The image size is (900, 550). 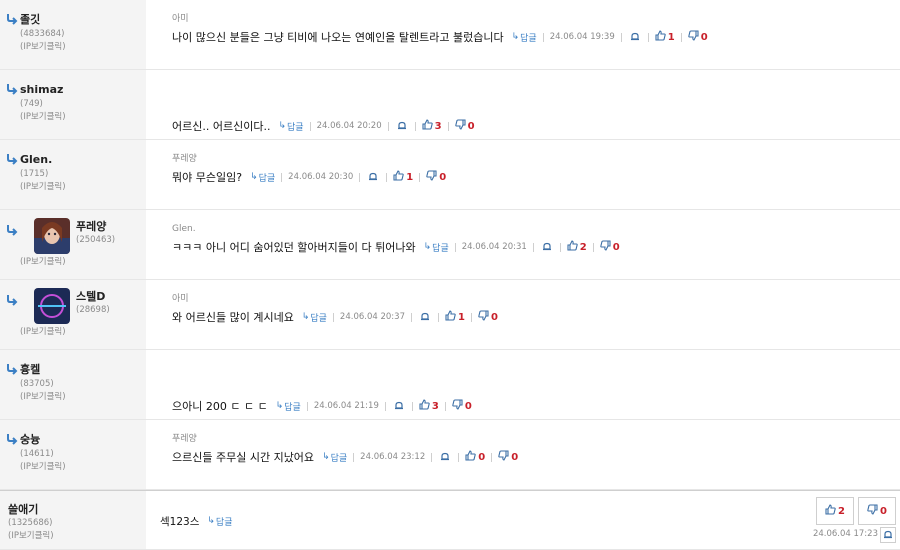 I want to click on thumbs-down-icon, so click(x=432, y=177).